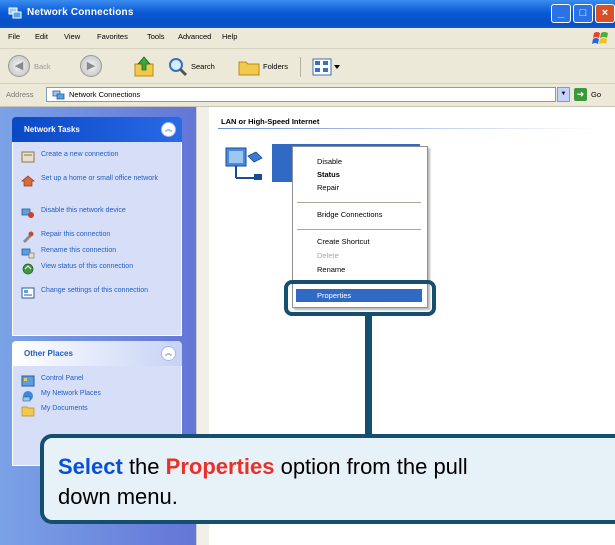 The height and width of the screenshot is (545, 615). What do you see at coordinates (156, 36) in the screenshot?
I see `menu-tools: Tools` at bounding box center [156, 36].